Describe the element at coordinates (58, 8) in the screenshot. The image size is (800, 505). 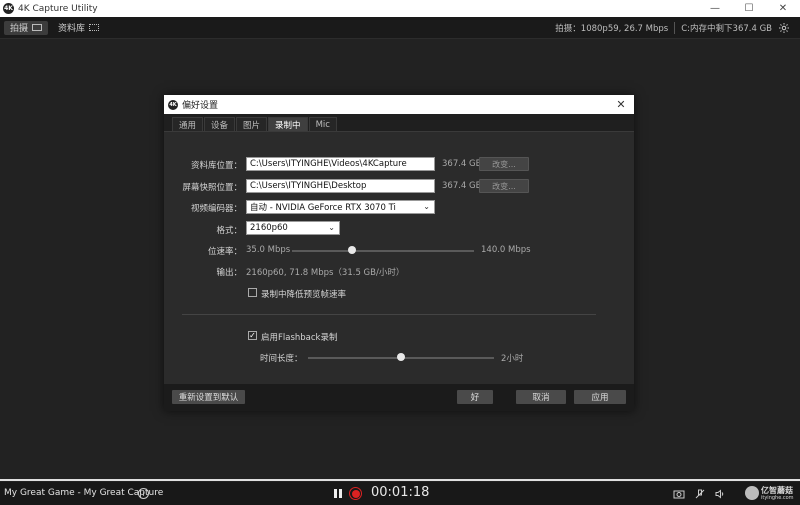
I see `window-title: 4K Capture Utility` at that location.